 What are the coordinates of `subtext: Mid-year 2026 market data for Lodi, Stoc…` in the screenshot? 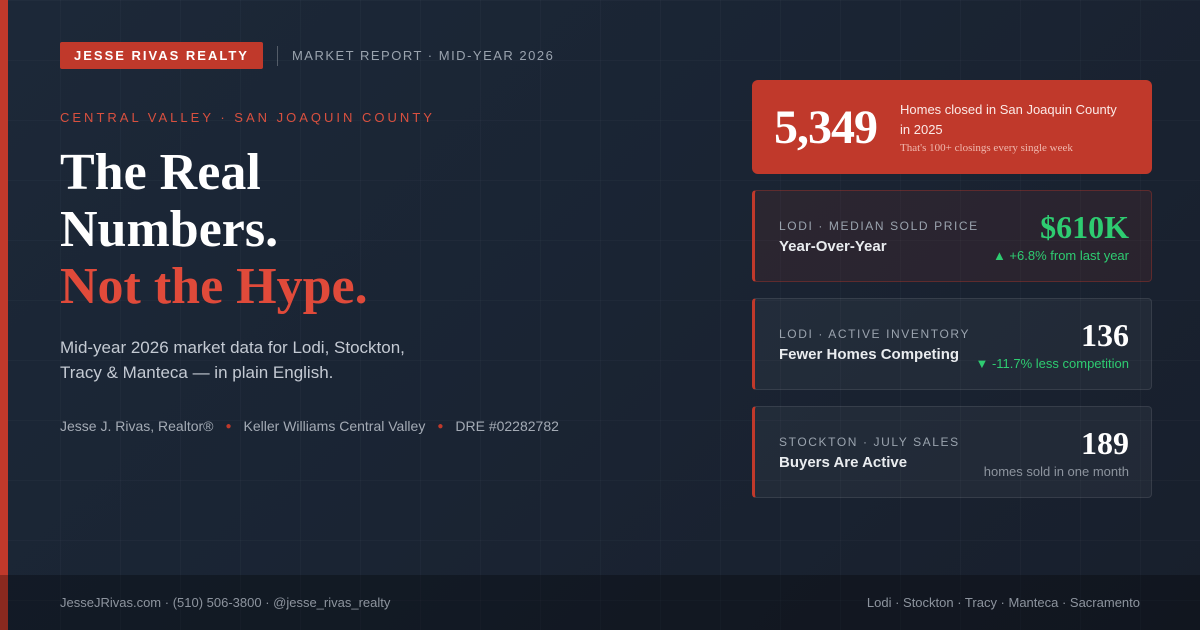 It's located at (232, 360).